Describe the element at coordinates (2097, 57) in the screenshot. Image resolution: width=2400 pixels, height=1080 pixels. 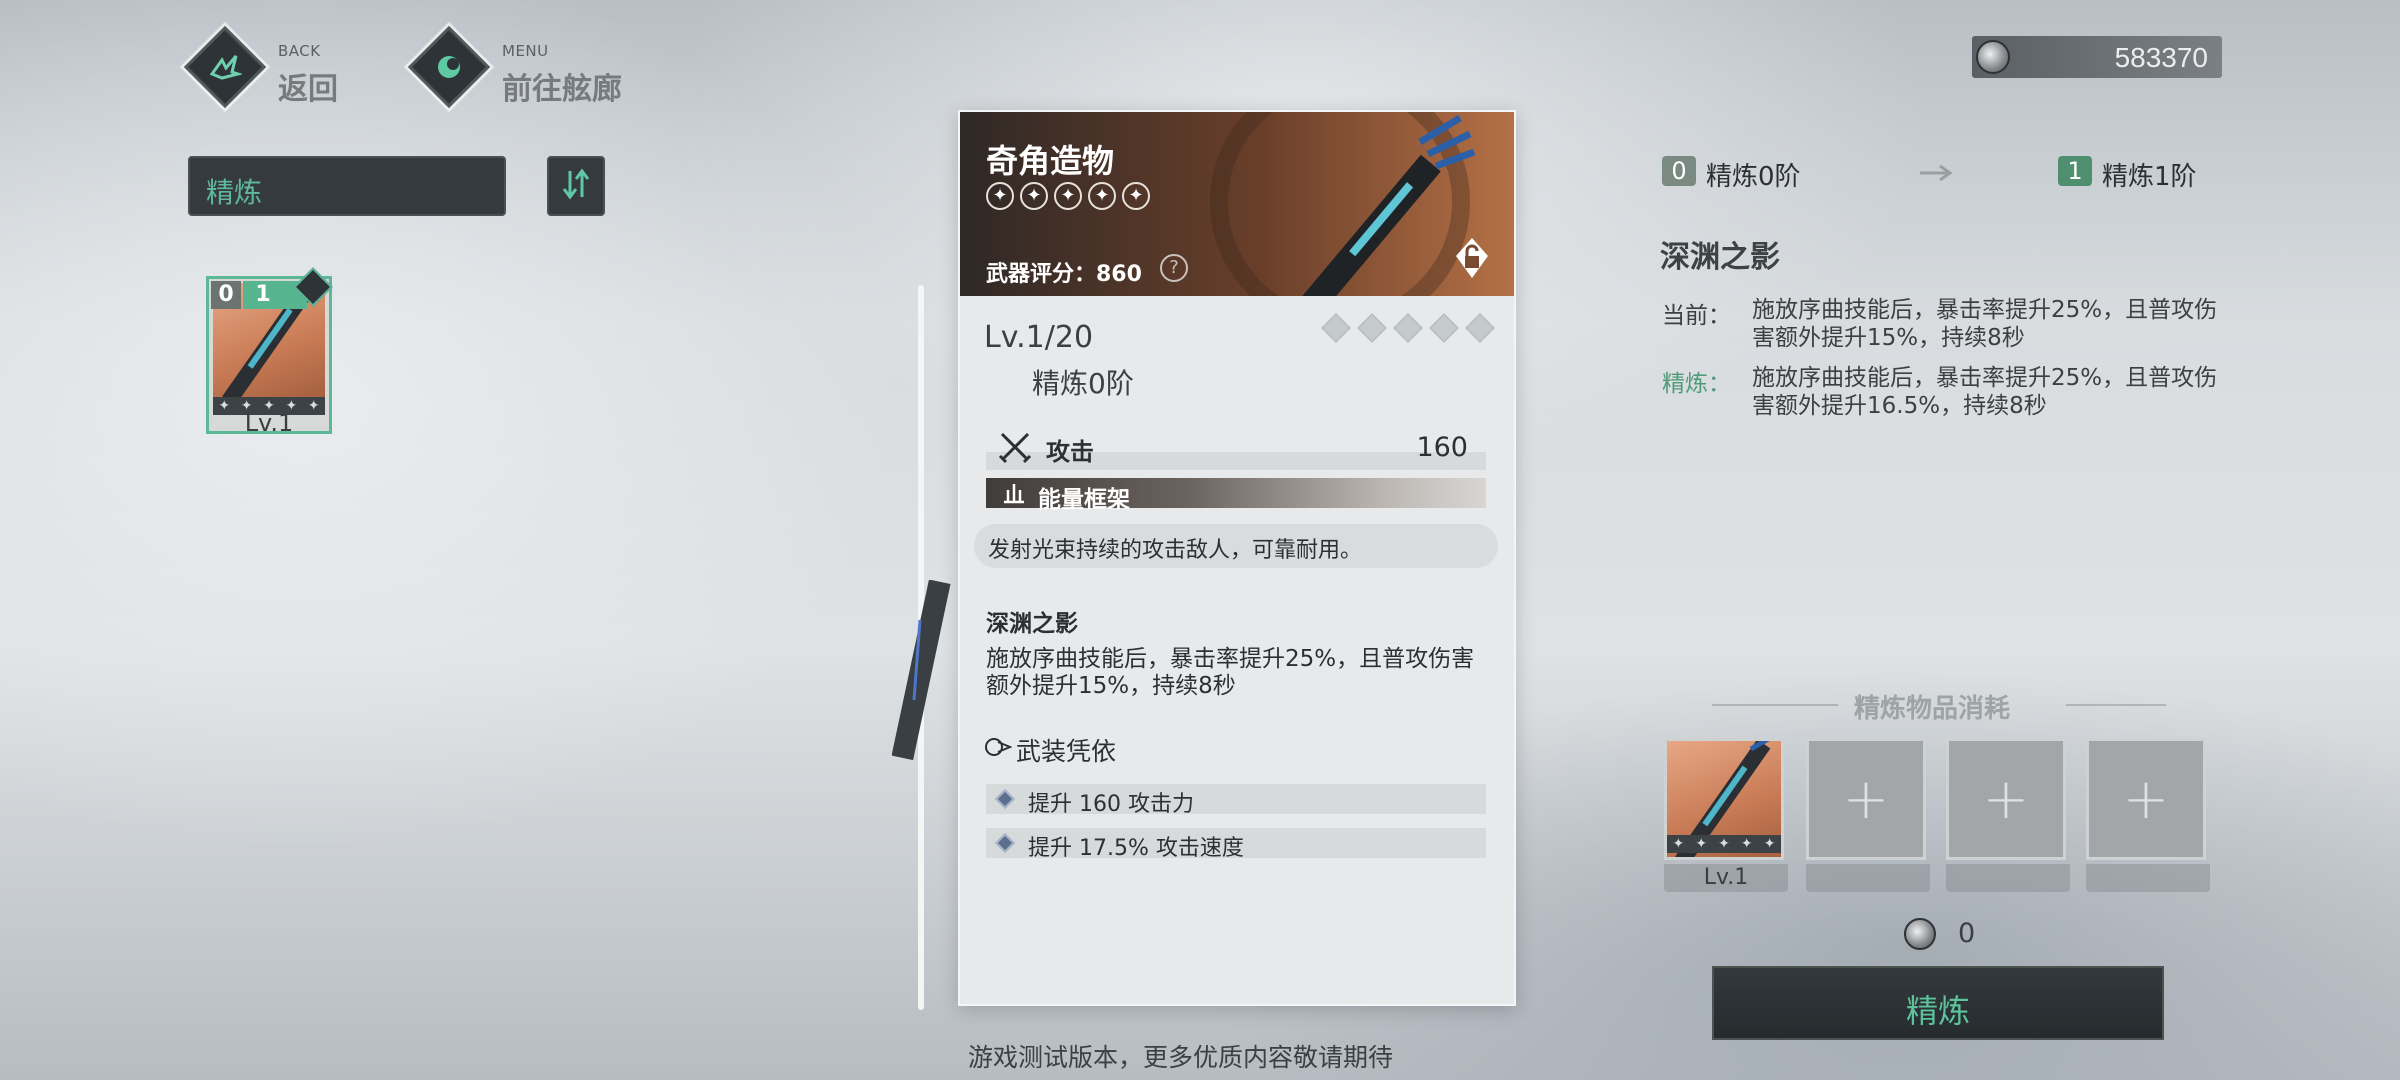
I see `currency-display: 583370` at that location.